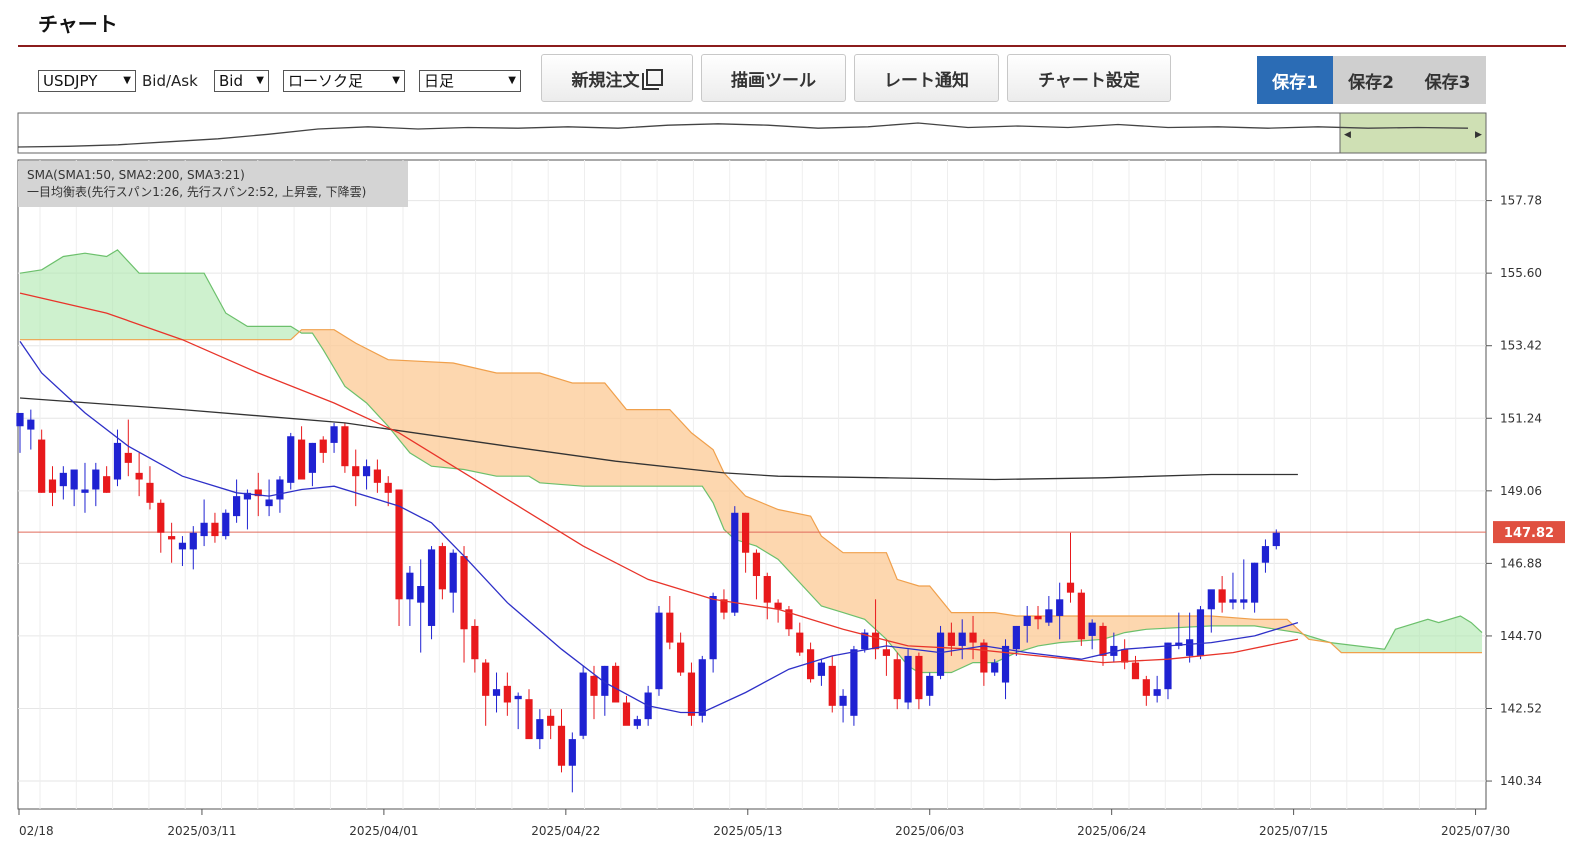 The height and width of the screenshot is (860, 1590). What do you see at coordinates (747, 831) in the screenshot?
I see `x-tick-label: 2025/05/13` at bounding box center [747, 831].